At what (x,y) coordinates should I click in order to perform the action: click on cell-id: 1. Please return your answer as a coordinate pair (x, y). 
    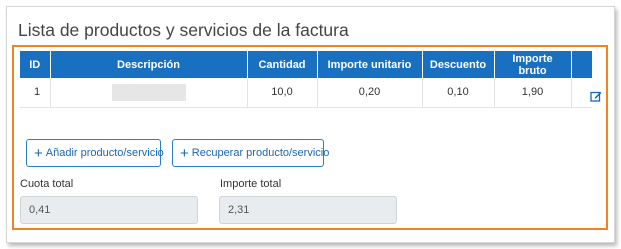
    Looking at the image, I should click on (35, 93).